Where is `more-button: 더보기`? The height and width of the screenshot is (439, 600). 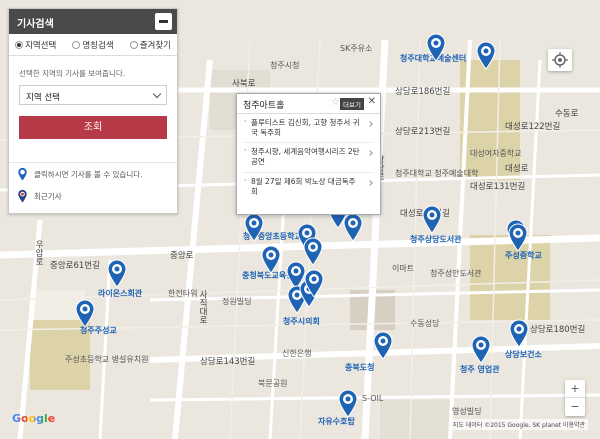 more-button: 더보기 is located at coordinates (352, 104).